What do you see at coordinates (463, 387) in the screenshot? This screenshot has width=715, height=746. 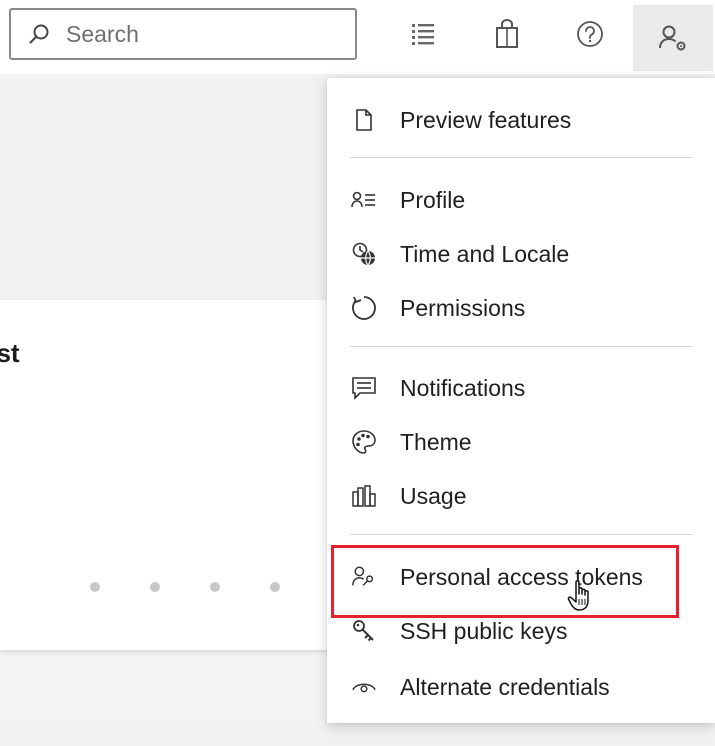 I see `menu-item-label: Notifications` at bounding box center [463, 387].